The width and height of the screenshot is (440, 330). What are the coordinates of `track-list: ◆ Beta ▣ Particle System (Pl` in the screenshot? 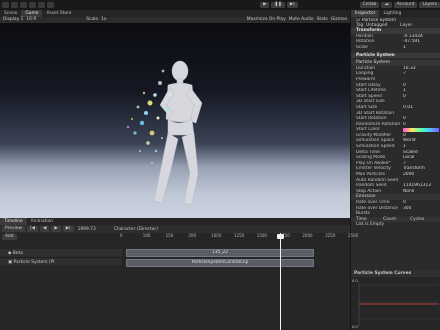 It's located at (61, 258).